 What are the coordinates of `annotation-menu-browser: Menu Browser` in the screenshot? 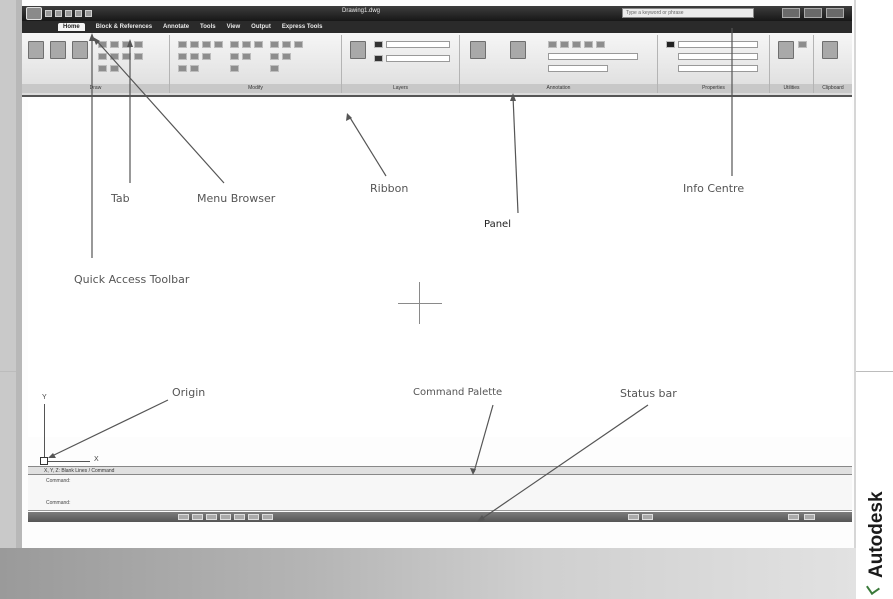 It's located at (236, 198).